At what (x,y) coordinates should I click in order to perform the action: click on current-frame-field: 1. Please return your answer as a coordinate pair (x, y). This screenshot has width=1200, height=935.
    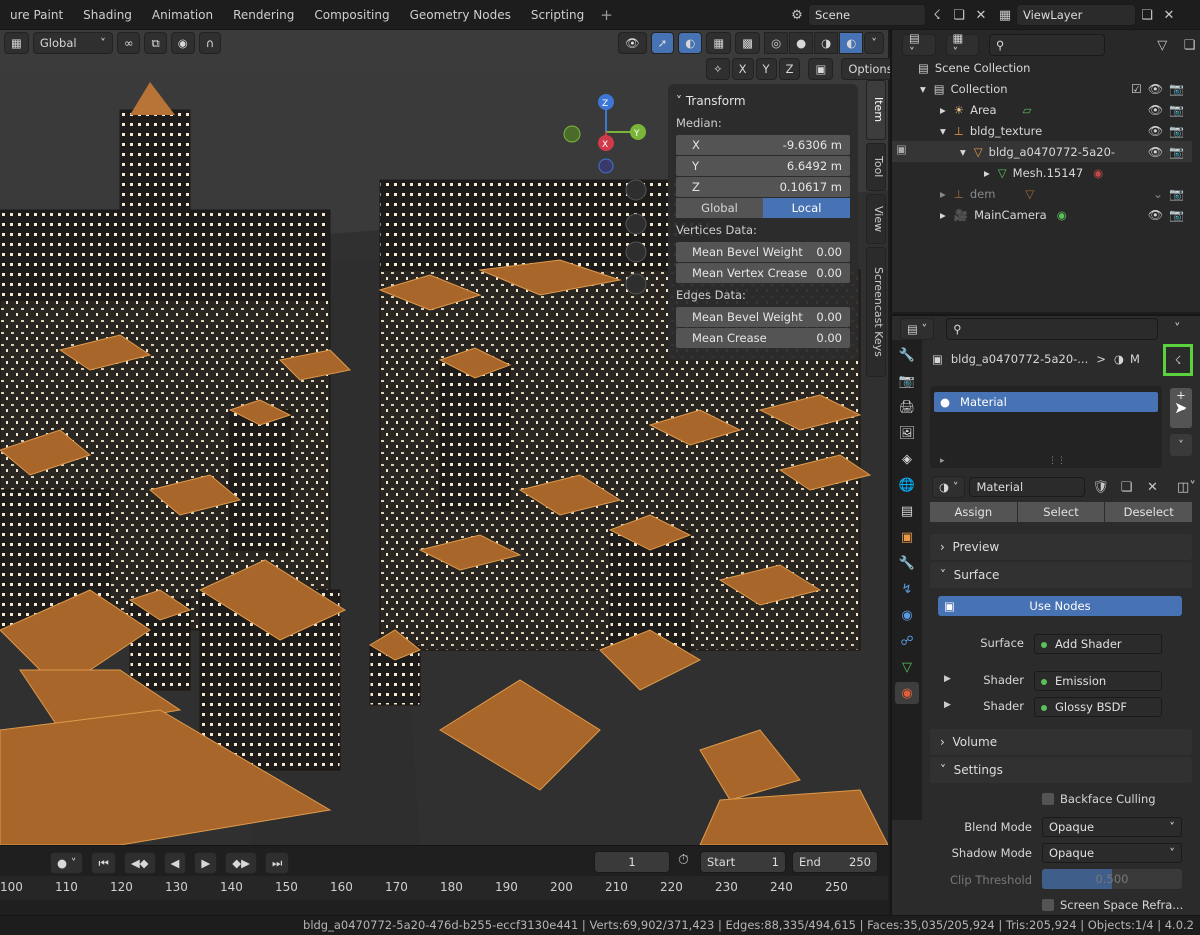
    Looking at the image, I should click on (632, 862).